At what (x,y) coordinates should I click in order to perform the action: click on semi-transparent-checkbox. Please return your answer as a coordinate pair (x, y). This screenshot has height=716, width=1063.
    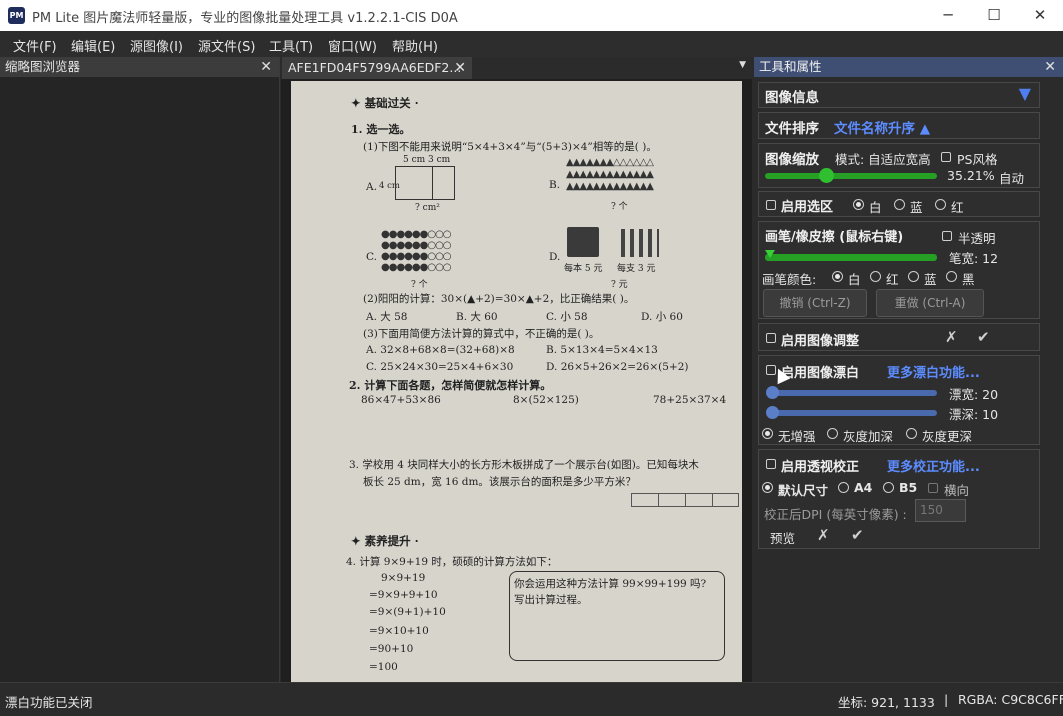
    Looking at the image, I should click on (947, 236).